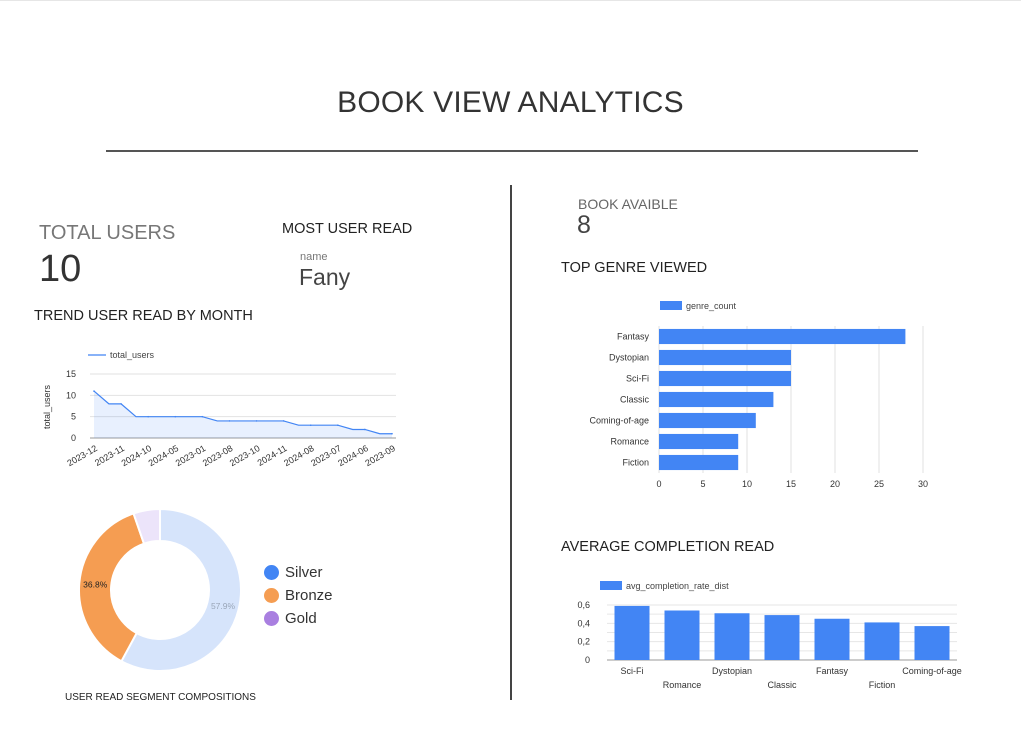 The width and height of the screenshot is (1021, 738). What do you see at coordinates (677, 586) in the screenshot?
I see `completion-legend-label: avg_completion_rate_dist` at bounding box center [677, 586].